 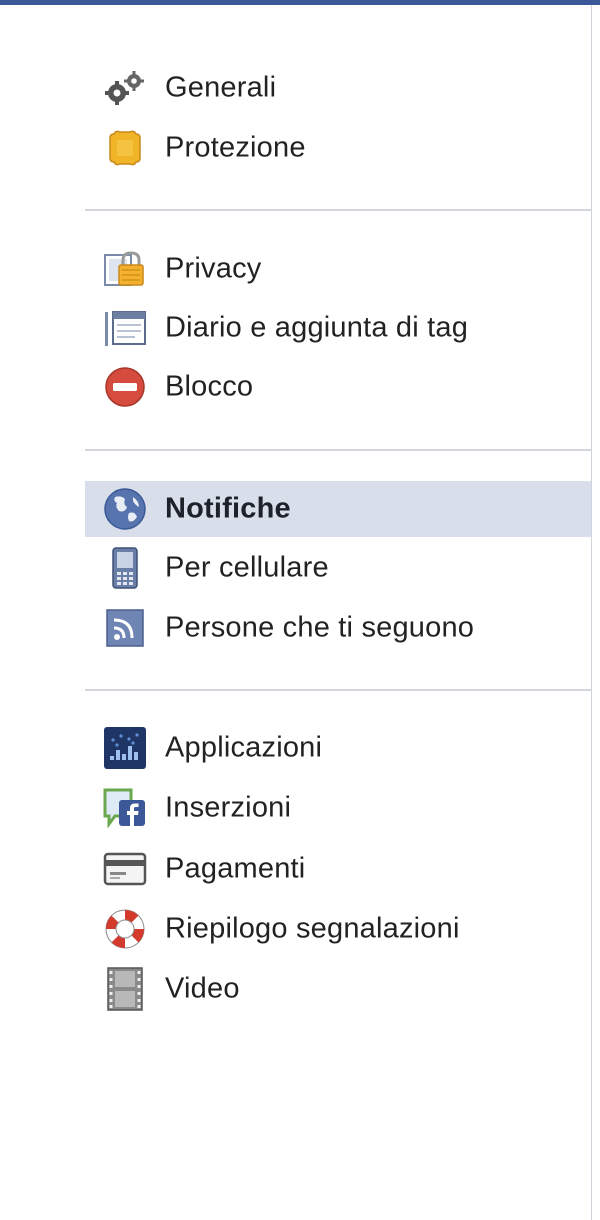 I want to click on lifebuoy-icon, so click(x=125, y=929).